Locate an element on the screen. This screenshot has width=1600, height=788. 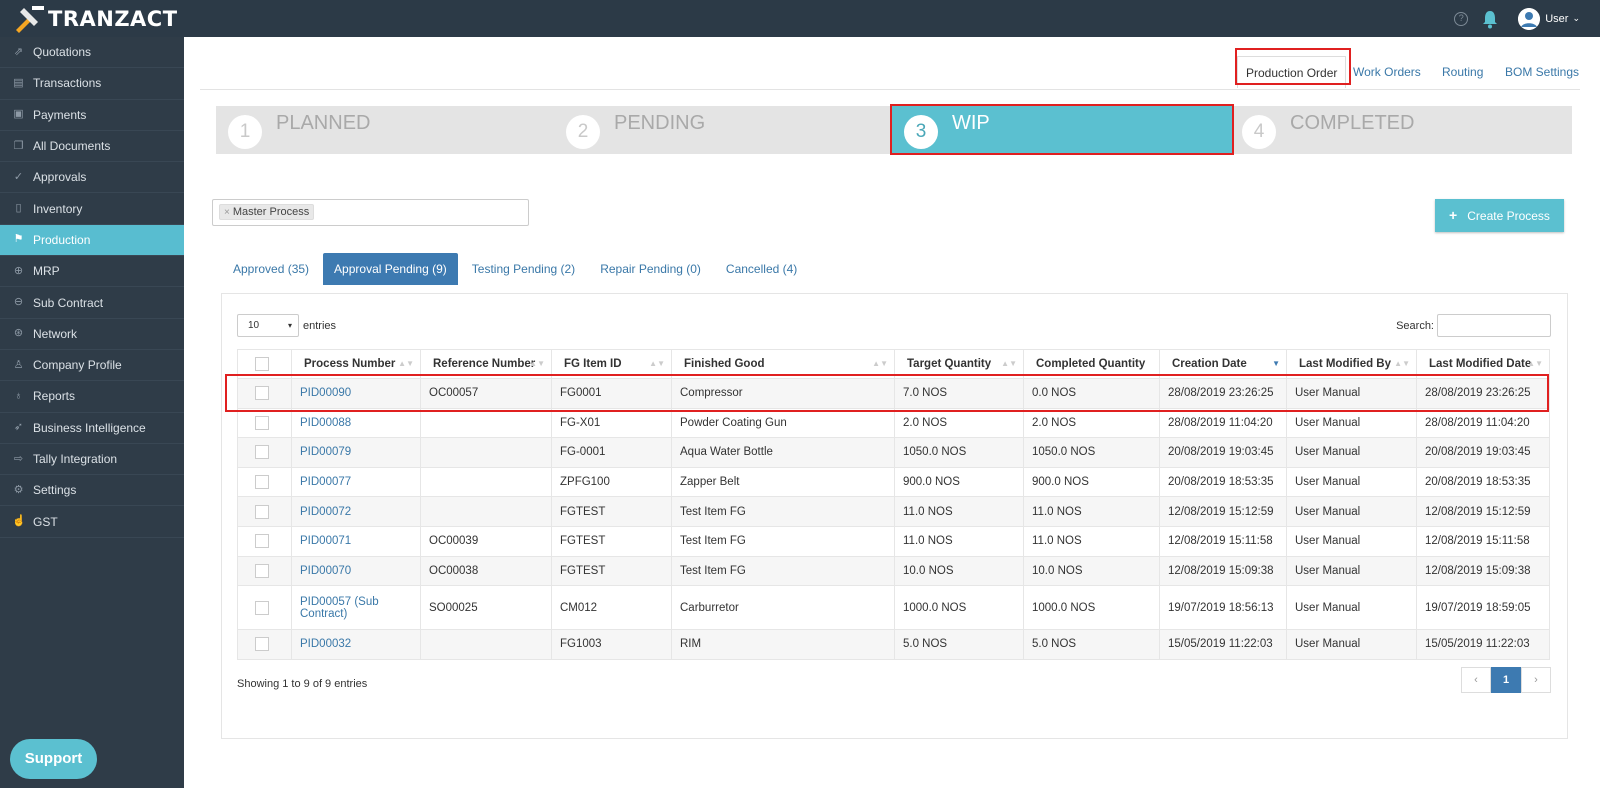
process-number-link: PID00032 is located at coordinates (356, 644).